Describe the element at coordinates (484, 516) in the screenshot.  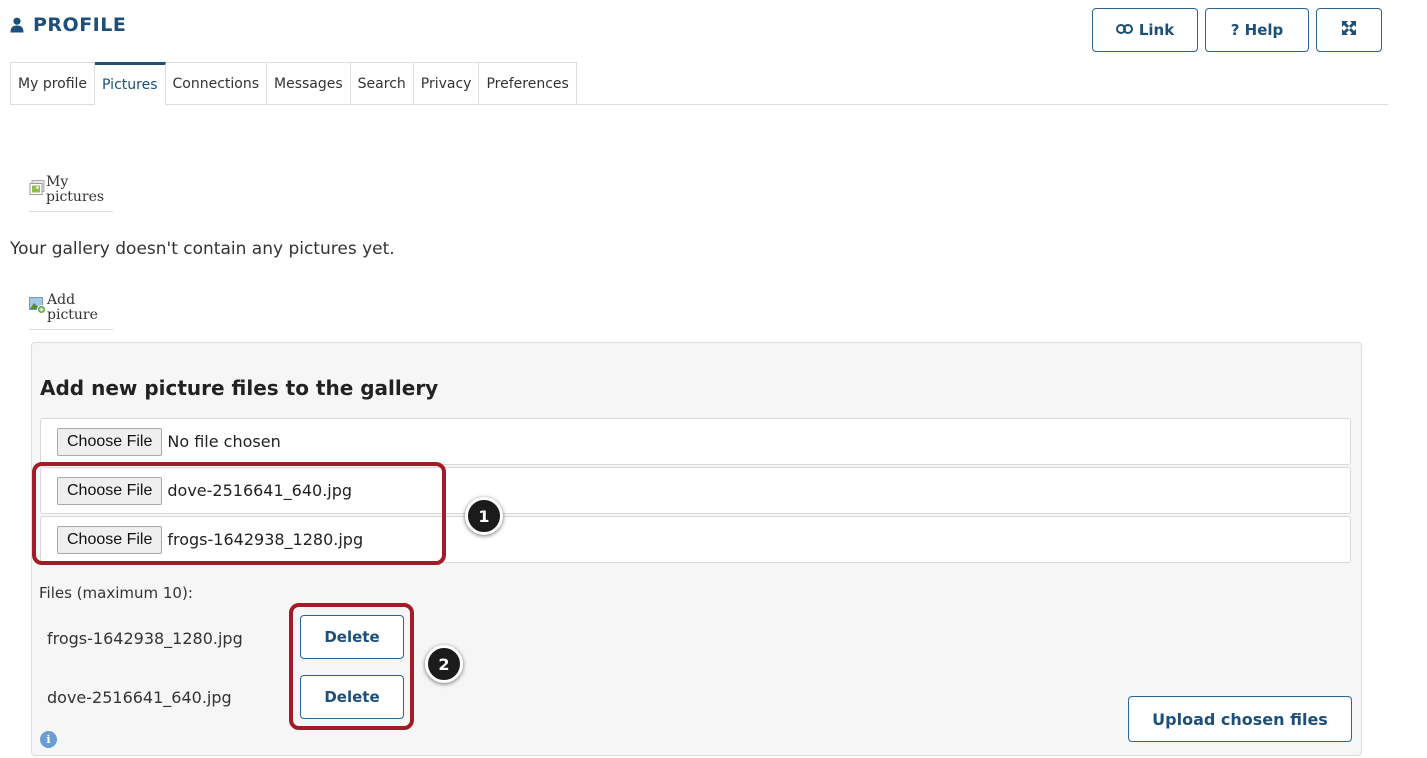
I see `callout-1: 1` at that location.